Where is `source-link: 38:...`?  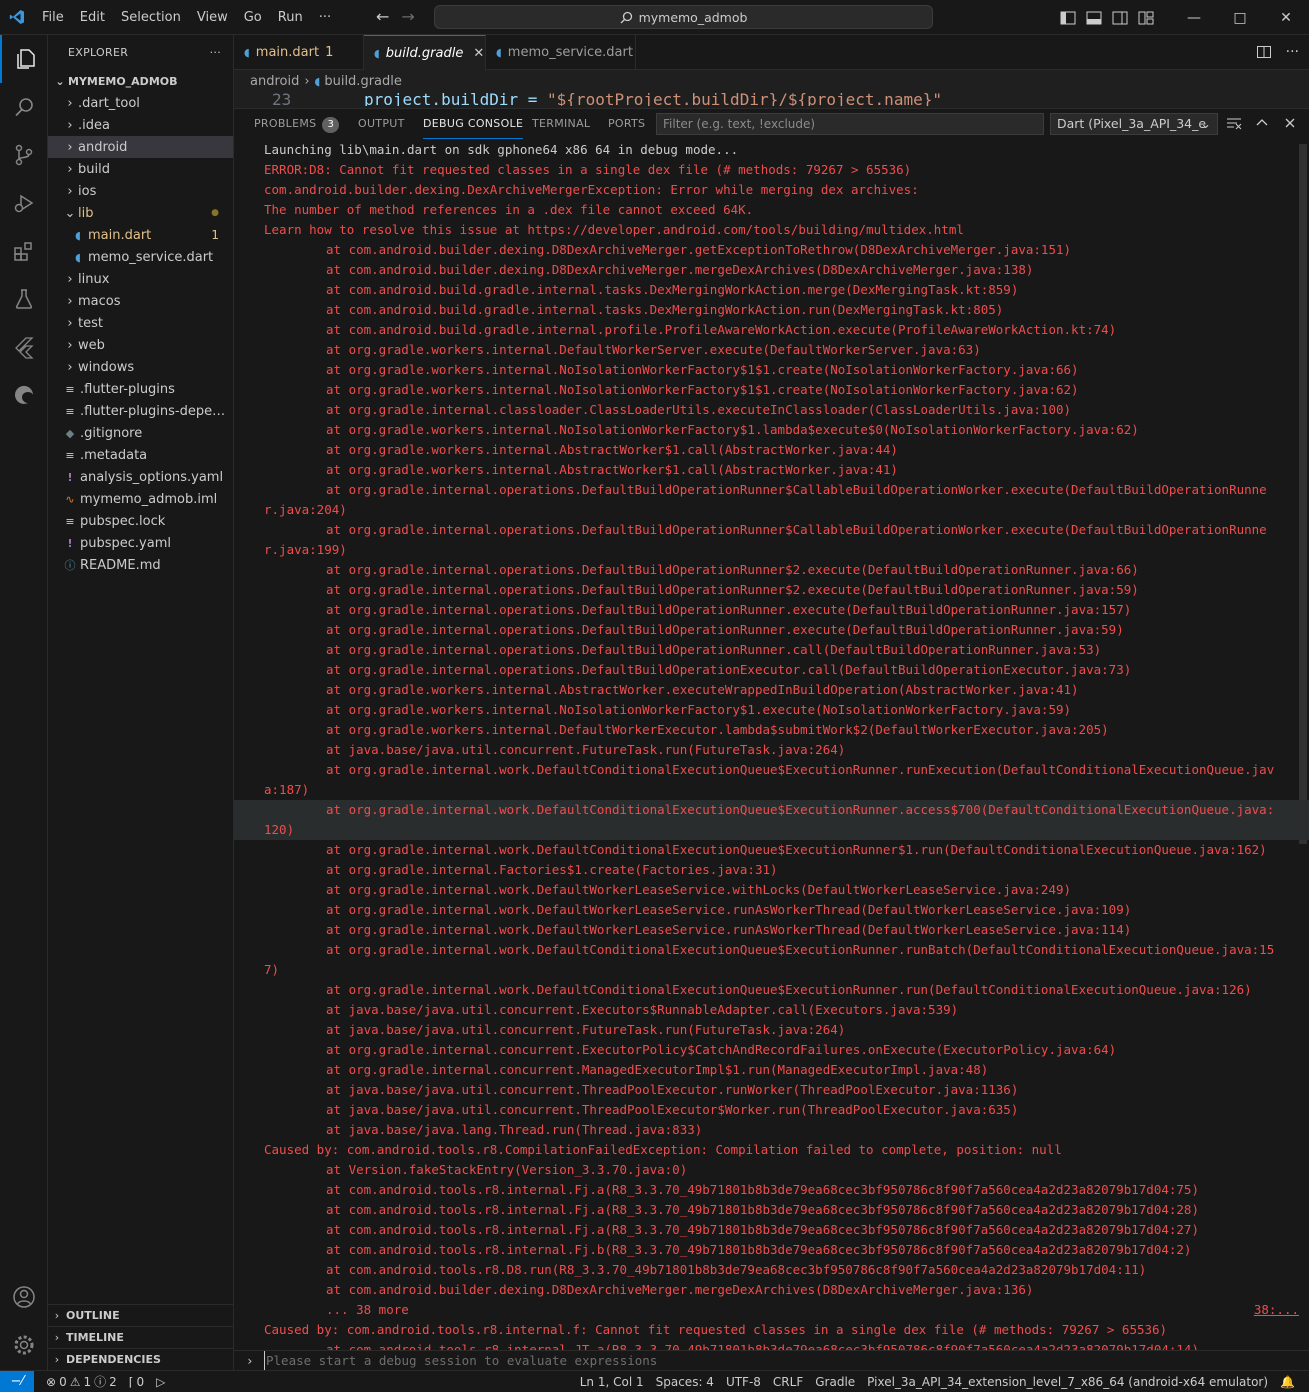
source-link: 38:... is located at coordinates (1276, 1310).